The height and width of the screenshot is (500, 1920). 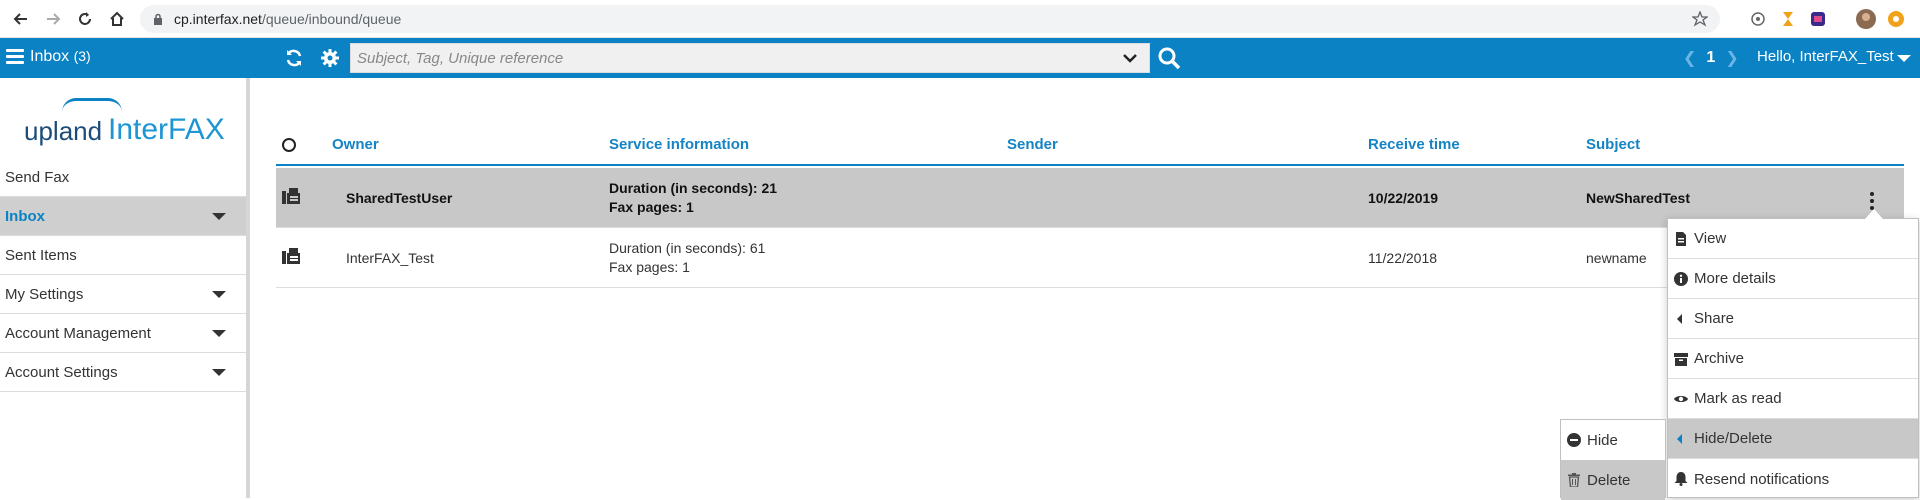 I want to click on hourglass-icon, so click(x=1788, y=19).